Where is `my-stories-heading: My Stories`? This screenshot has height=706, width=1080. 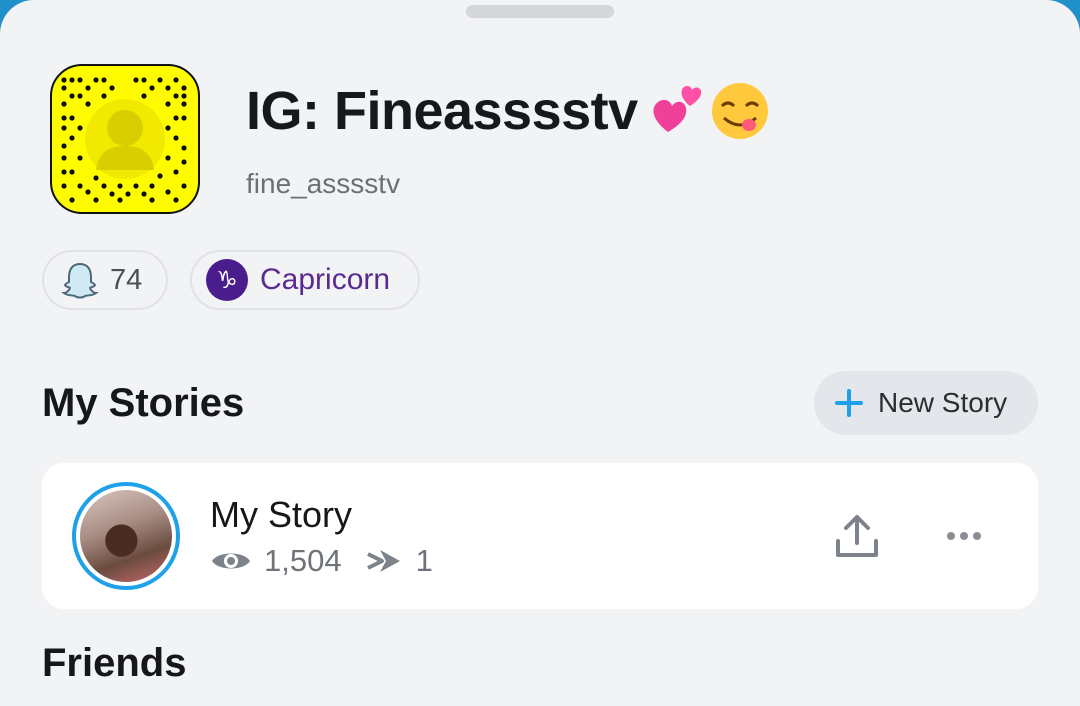 my-stories-heading: My Stories is located at coordinates (143, 403).